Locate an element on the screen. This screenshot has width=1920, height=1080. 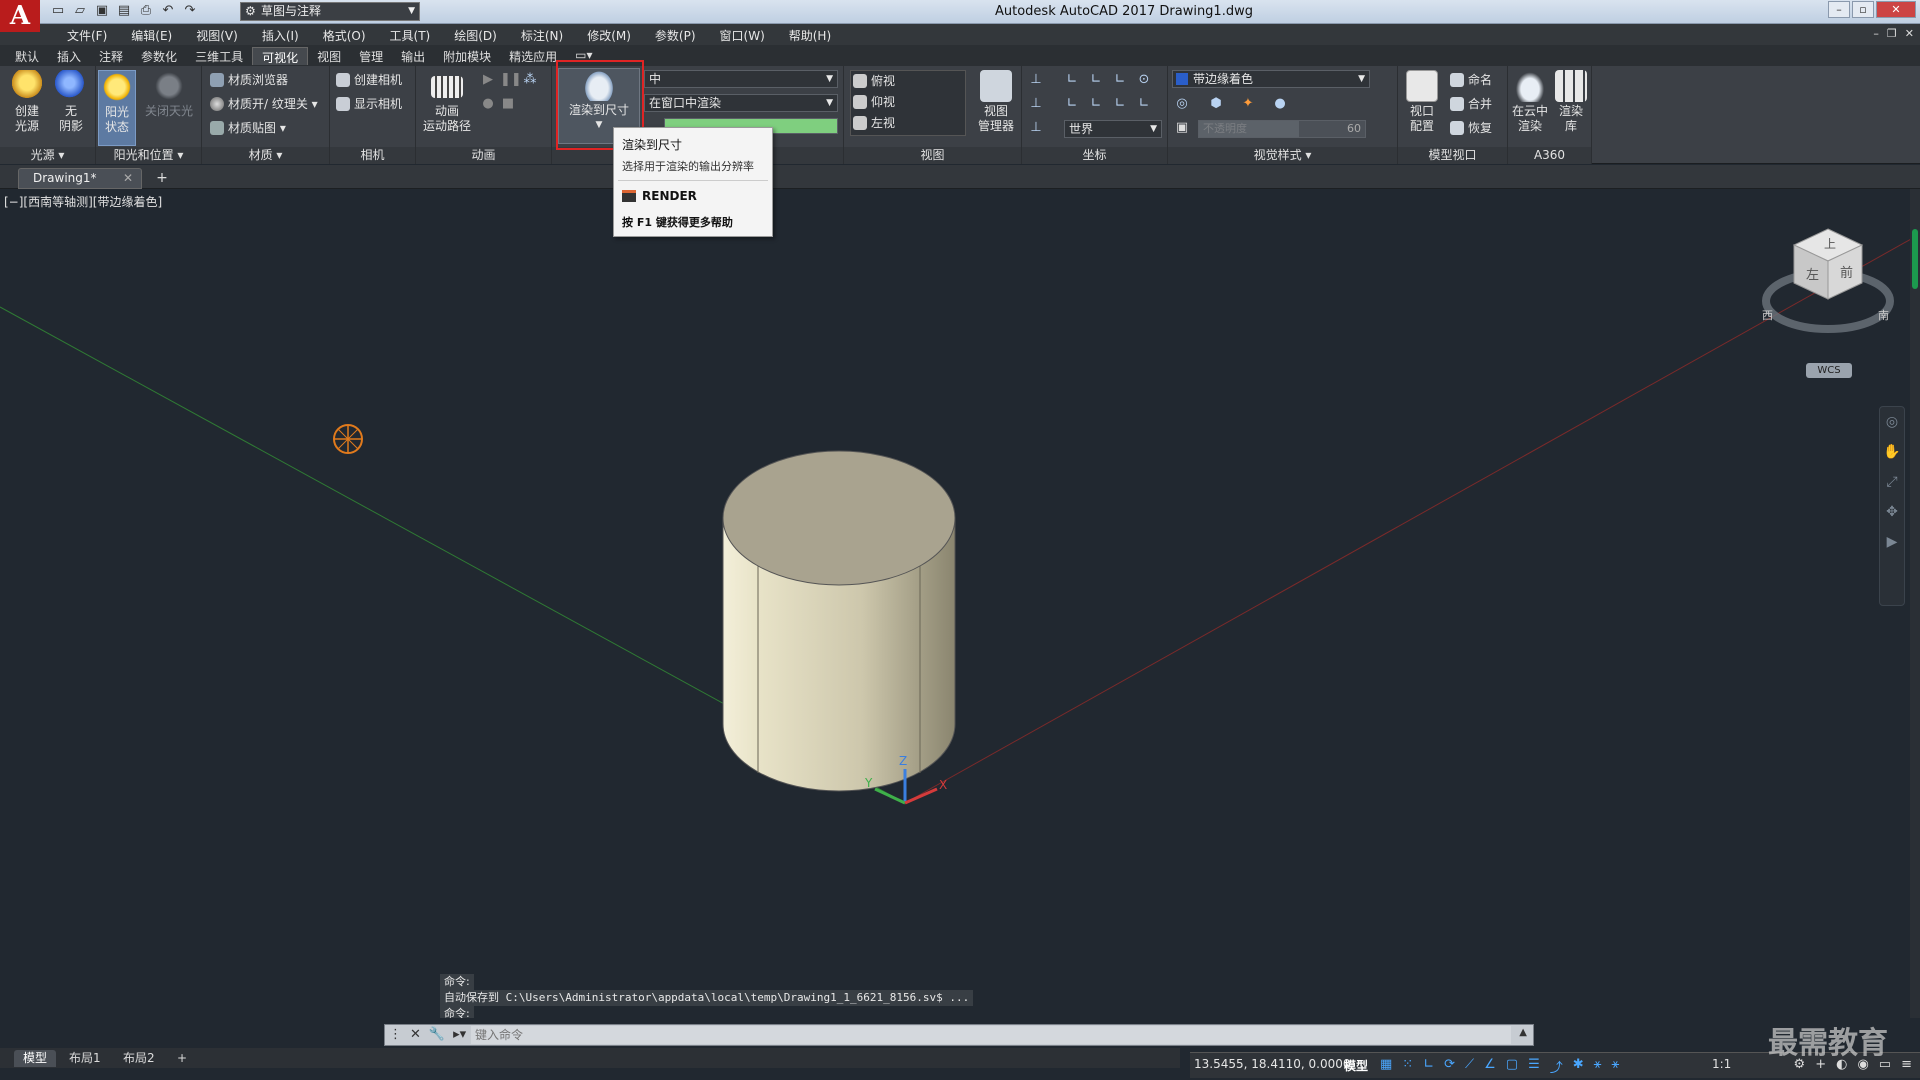
tab-addins: 附加模块 is located at coordinates (467, 56).